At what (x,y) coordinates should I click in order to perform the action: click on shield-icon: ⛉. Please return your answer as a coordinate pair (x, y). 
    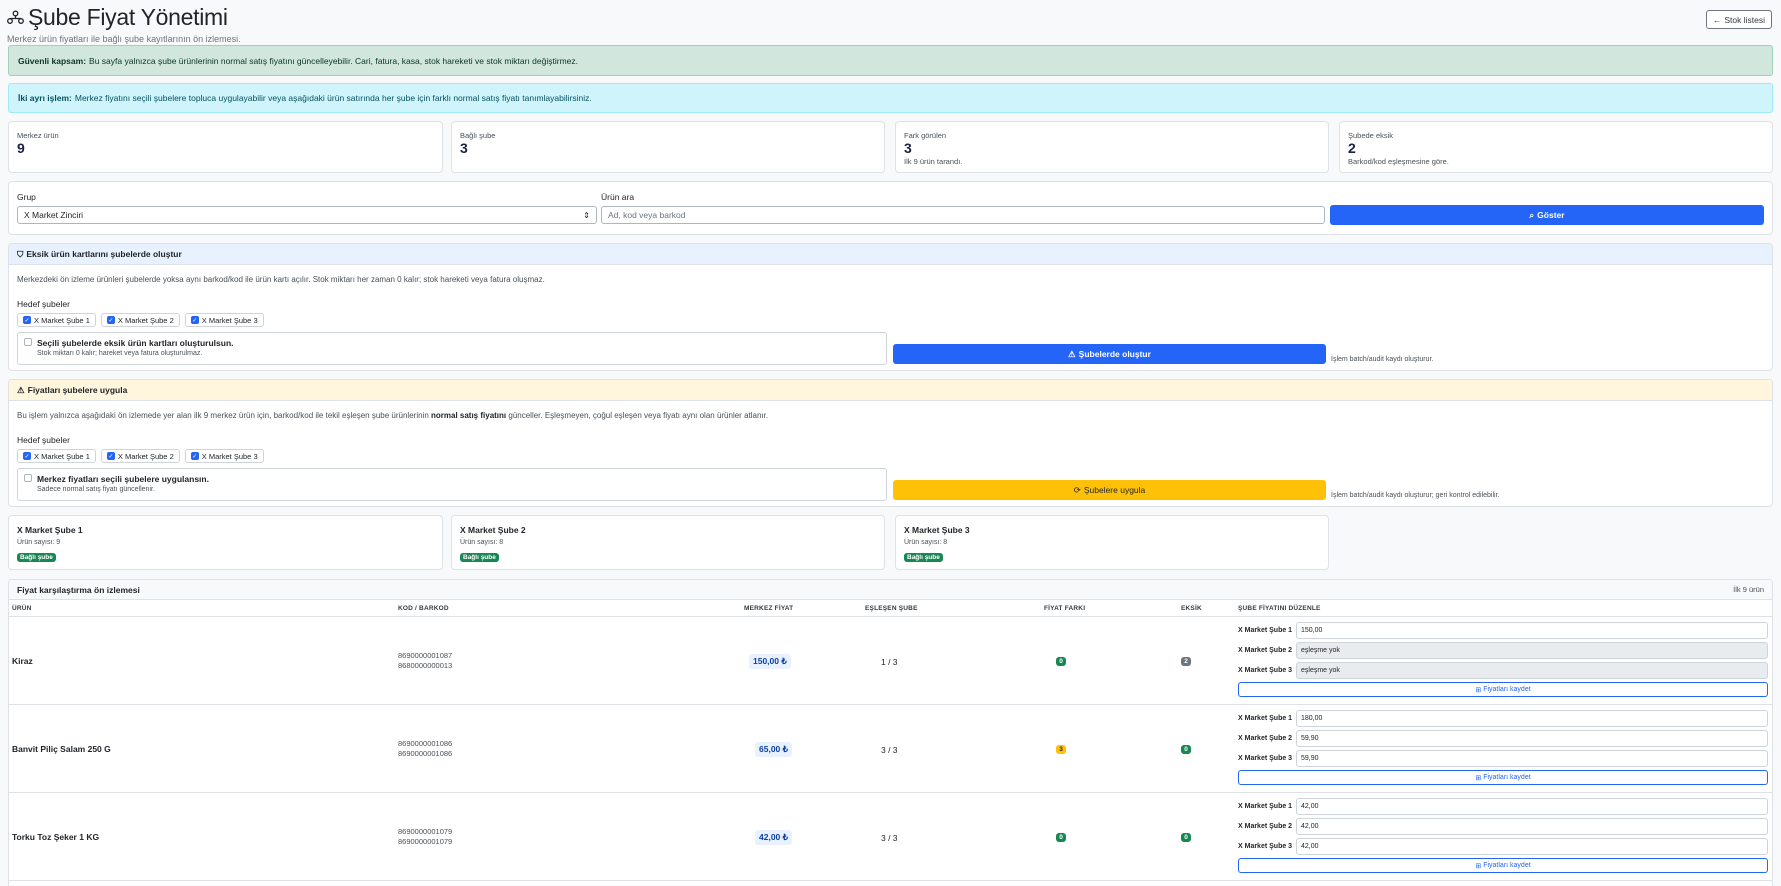
    Looking at the image, I should click on (20, 253).